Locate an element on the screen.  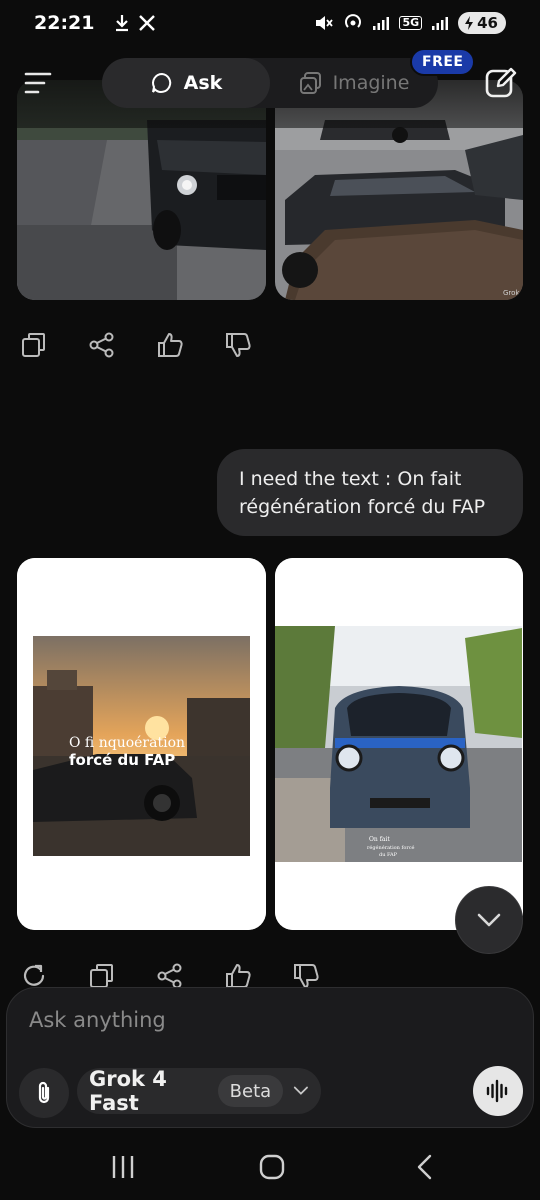
charging-bolt-icon is located at coordinates (469, 23).